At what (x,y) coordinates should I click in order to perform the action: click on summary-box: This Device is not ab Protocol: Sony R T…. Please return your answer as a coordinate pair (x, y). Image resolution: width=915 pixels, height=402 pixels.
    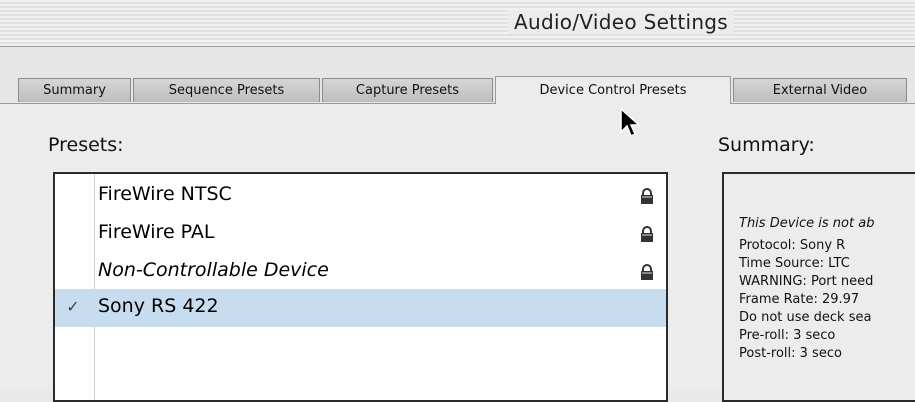
    Looking at the image, I should click on (818, 287).